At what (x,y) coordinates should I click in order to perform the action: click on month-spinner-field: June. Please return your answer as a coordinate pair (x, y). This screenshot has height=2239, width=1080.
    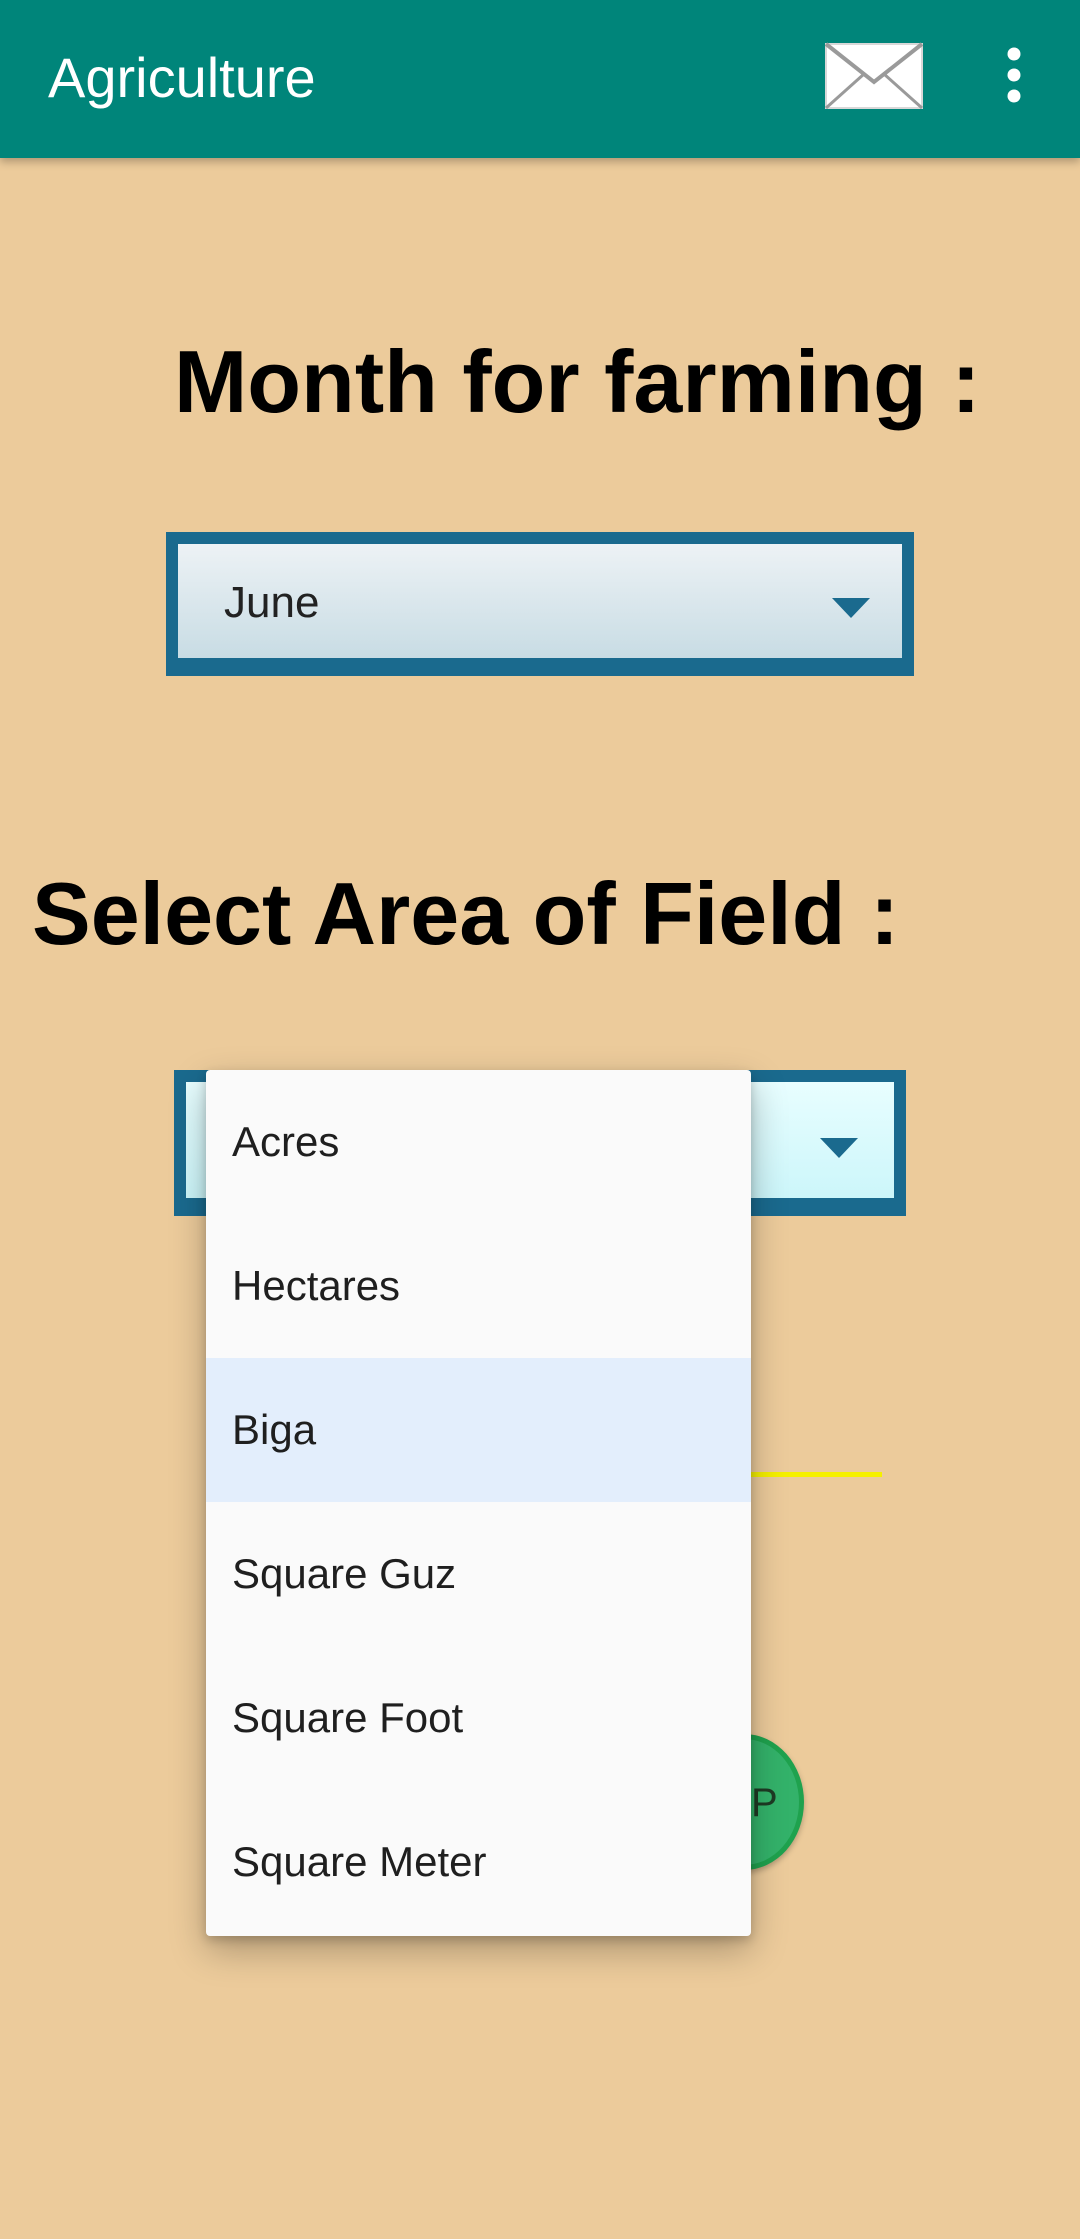
    Looking at the image, I should click on (540, 601).